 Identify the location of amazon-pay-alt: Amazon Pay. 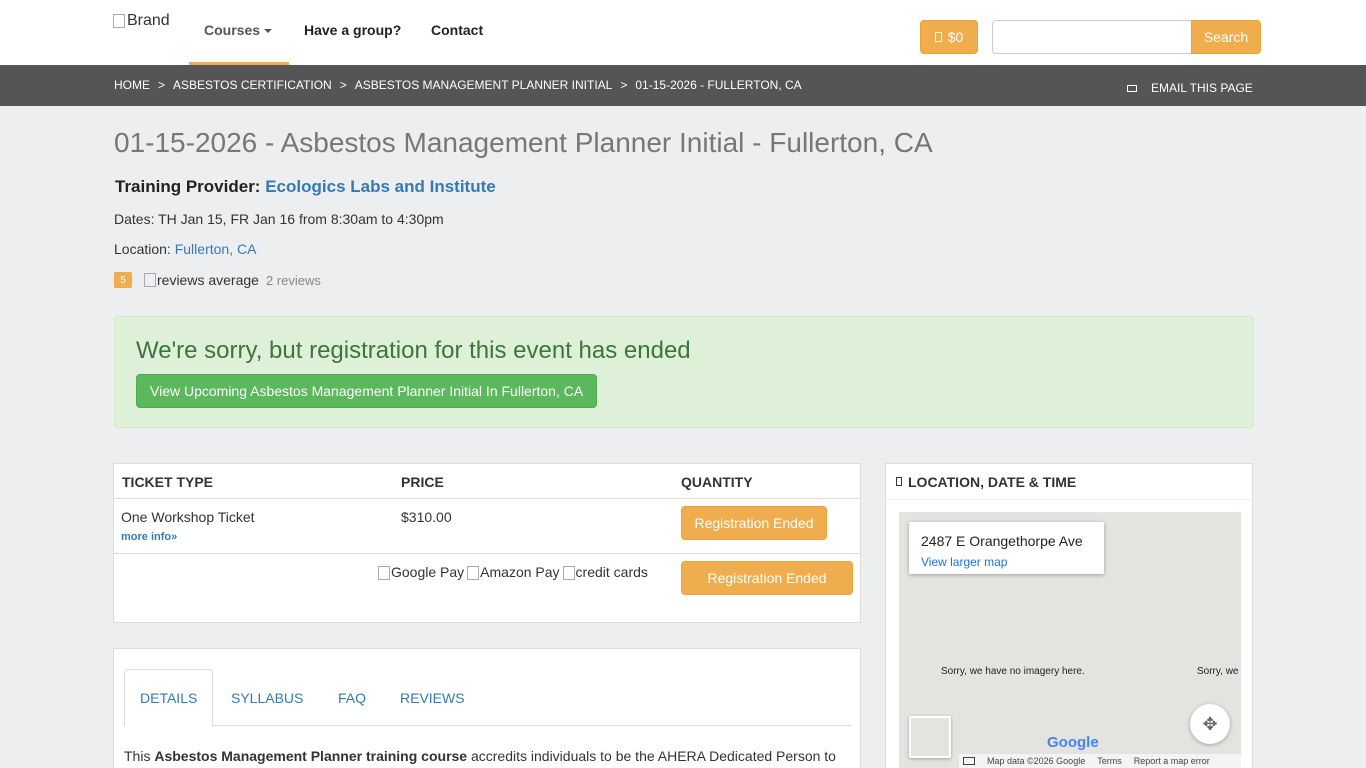
(520, 572).